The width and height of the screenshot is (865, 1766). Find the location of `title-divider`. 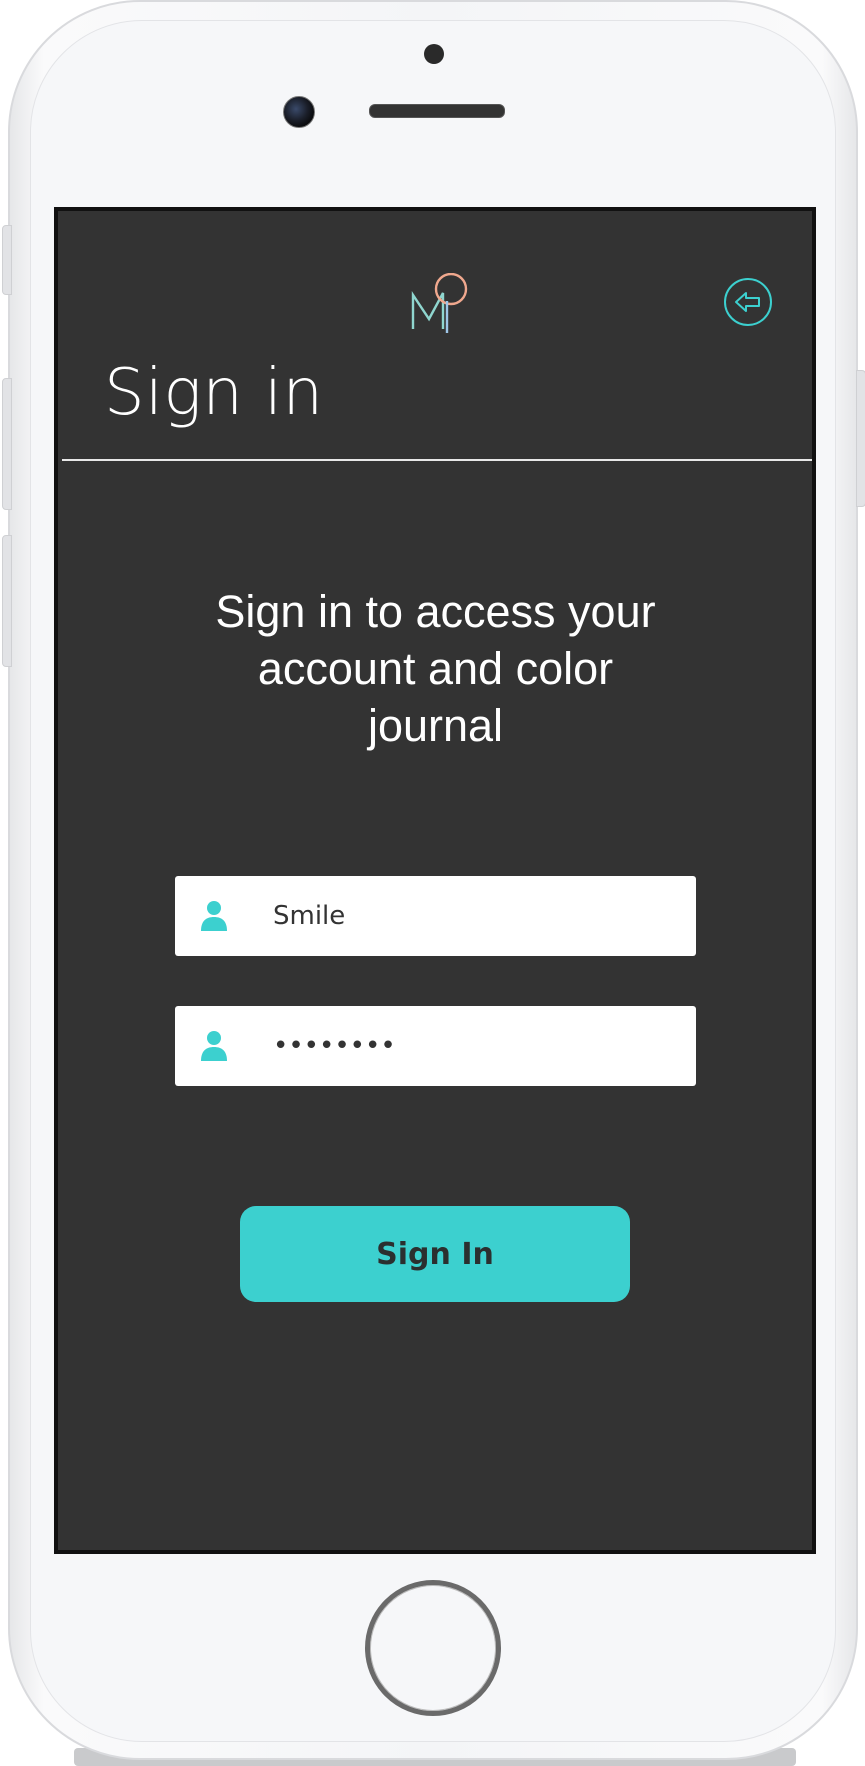

title-divider is located at coordinates (437, 460).